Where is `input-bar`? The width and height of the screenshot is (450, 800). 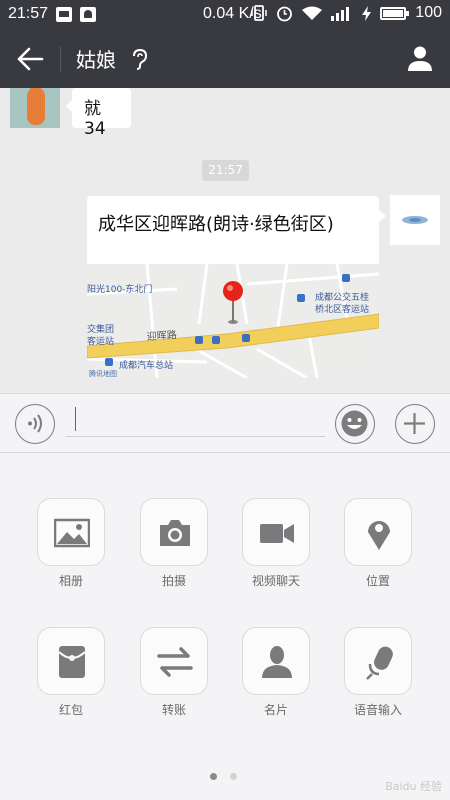 input-bar is located at coordinates (225, 423).